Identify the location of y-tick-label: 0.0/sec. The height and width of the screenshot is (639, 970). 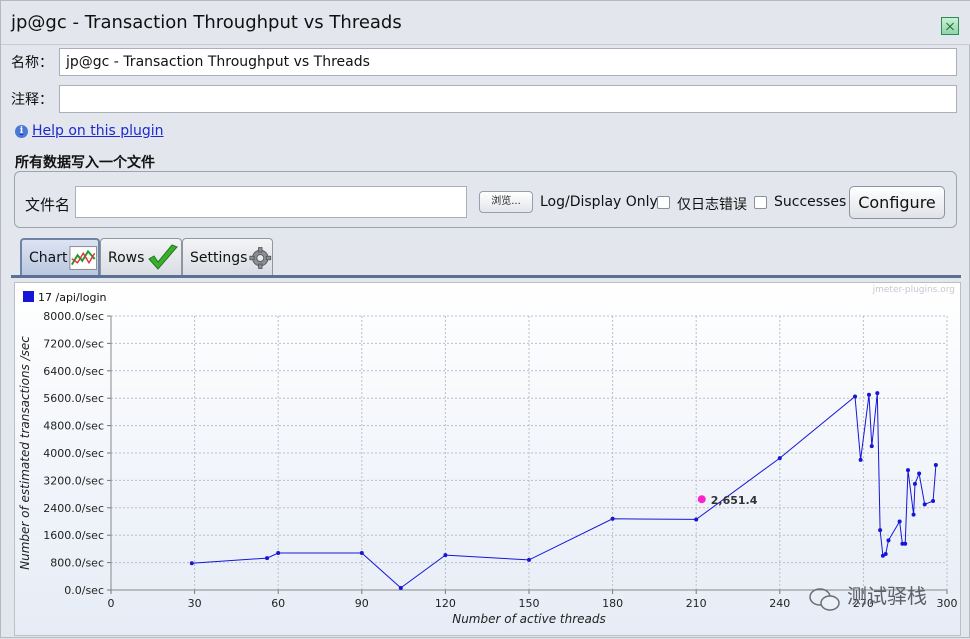
(84, 590).